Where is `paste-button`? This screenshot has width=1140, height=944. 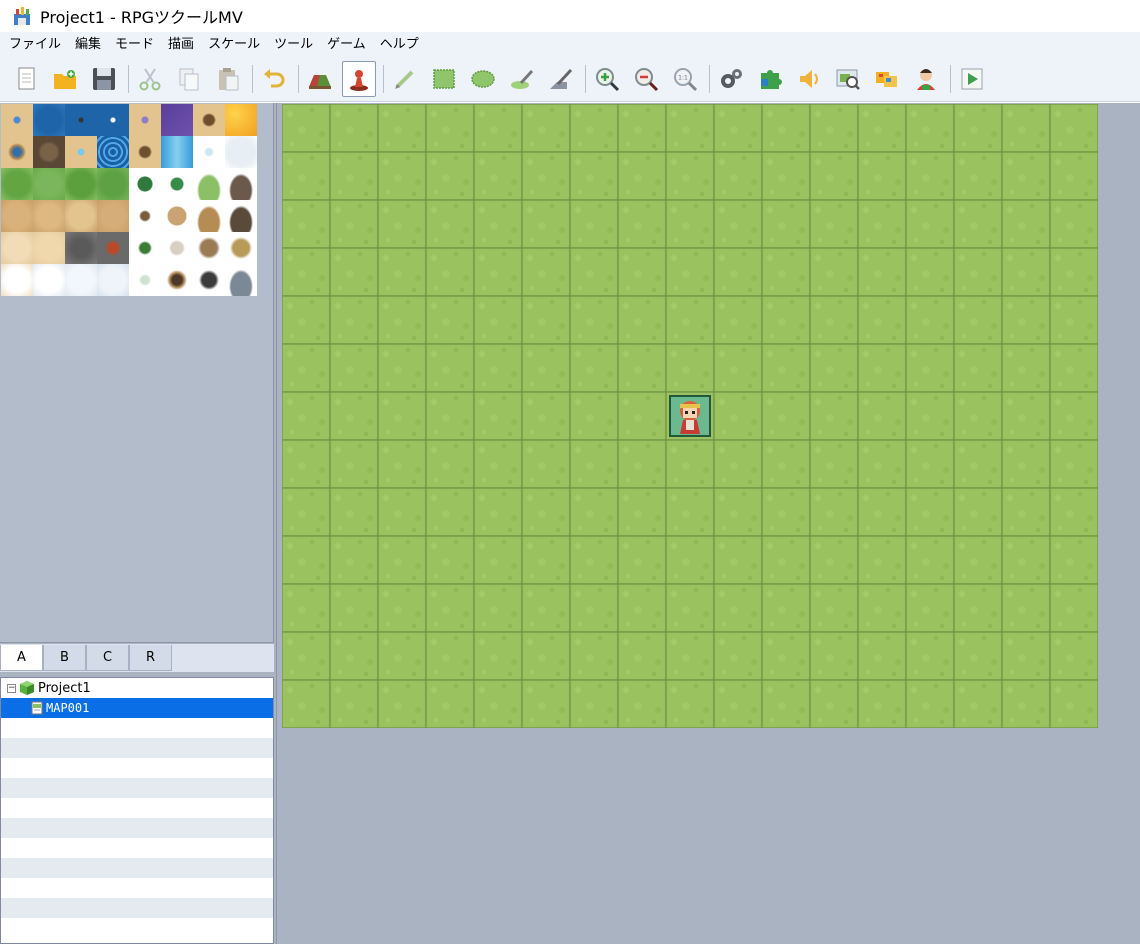
paste-button is located at coordinates (228, 79).